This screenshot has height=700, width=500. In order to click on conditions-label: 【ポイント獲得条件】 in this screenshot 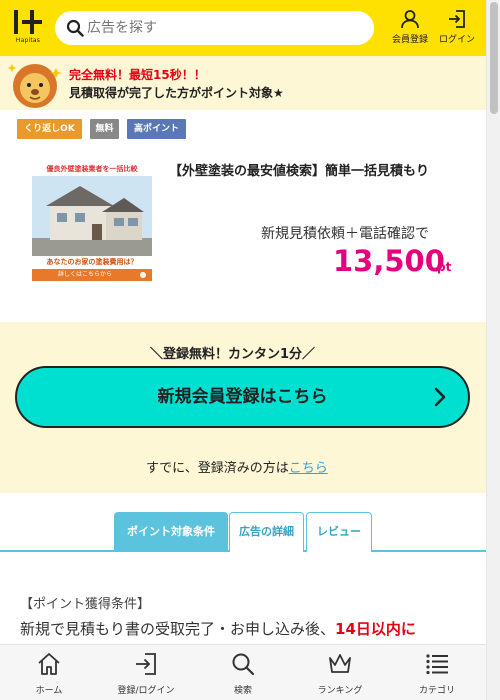, I will do `click(85, 604)`.